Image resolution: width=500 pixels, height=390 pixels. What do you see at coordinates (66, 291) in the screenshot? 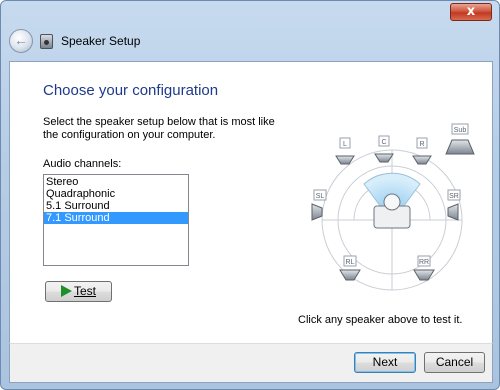
I see `play-icon` at bounding box center [66, 291].